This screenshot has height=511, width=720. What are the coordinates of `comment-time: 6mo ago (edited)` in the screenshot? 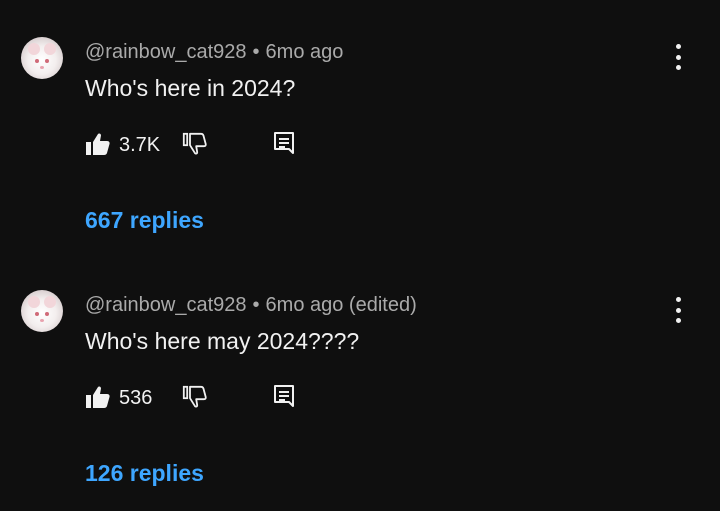 It's located at (341, 305).